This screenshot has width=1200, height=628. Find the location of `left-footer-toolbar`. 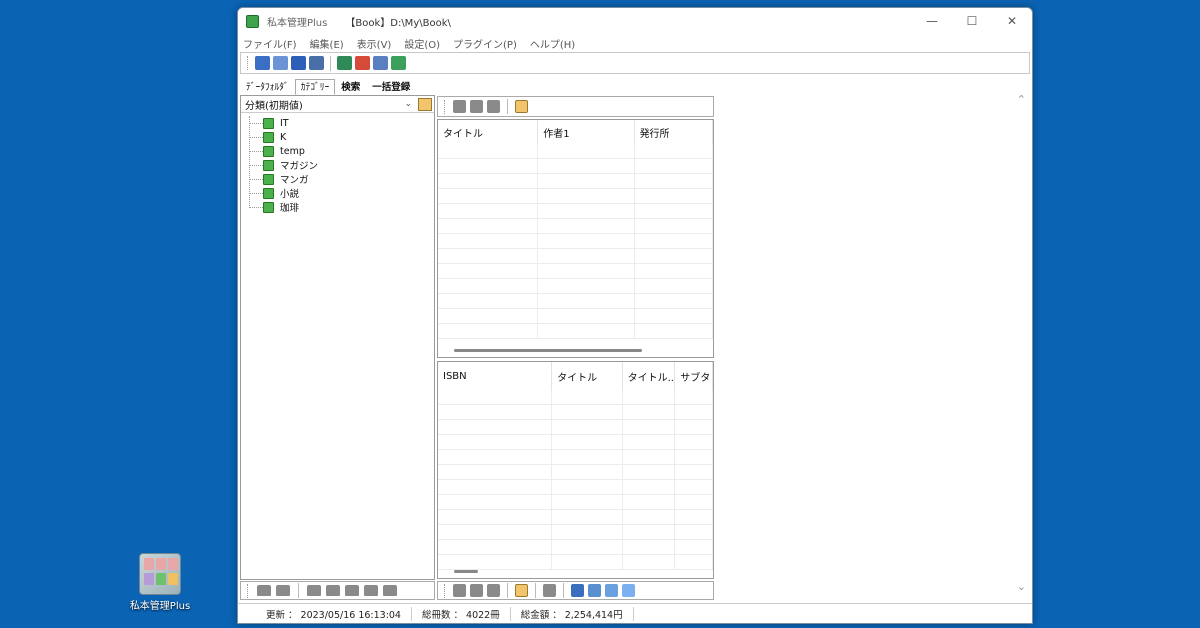

left-footer-toolbar is located at coordinates (337, 590).